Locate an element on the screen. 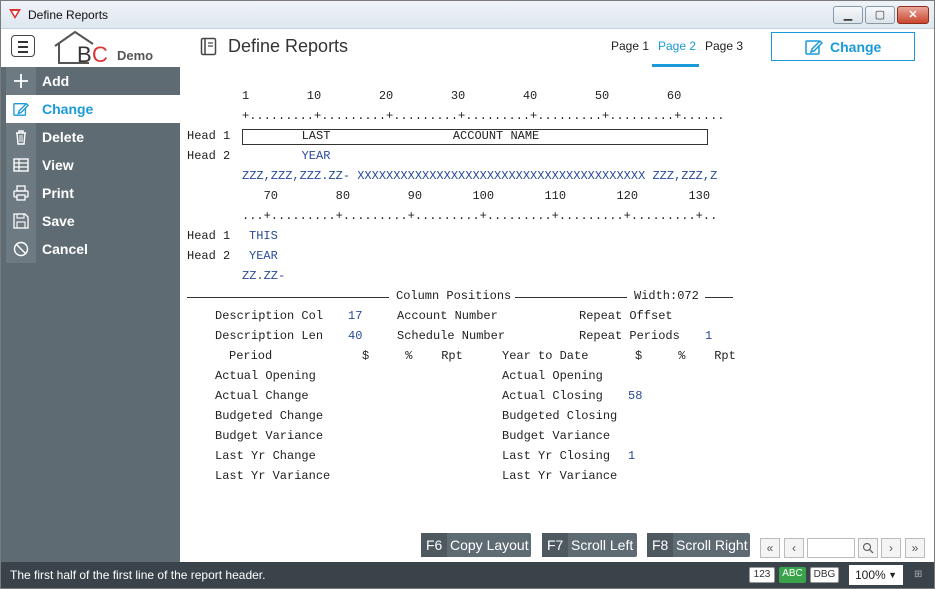  account-number-label: Account Number is located at coordinates (447, 316).